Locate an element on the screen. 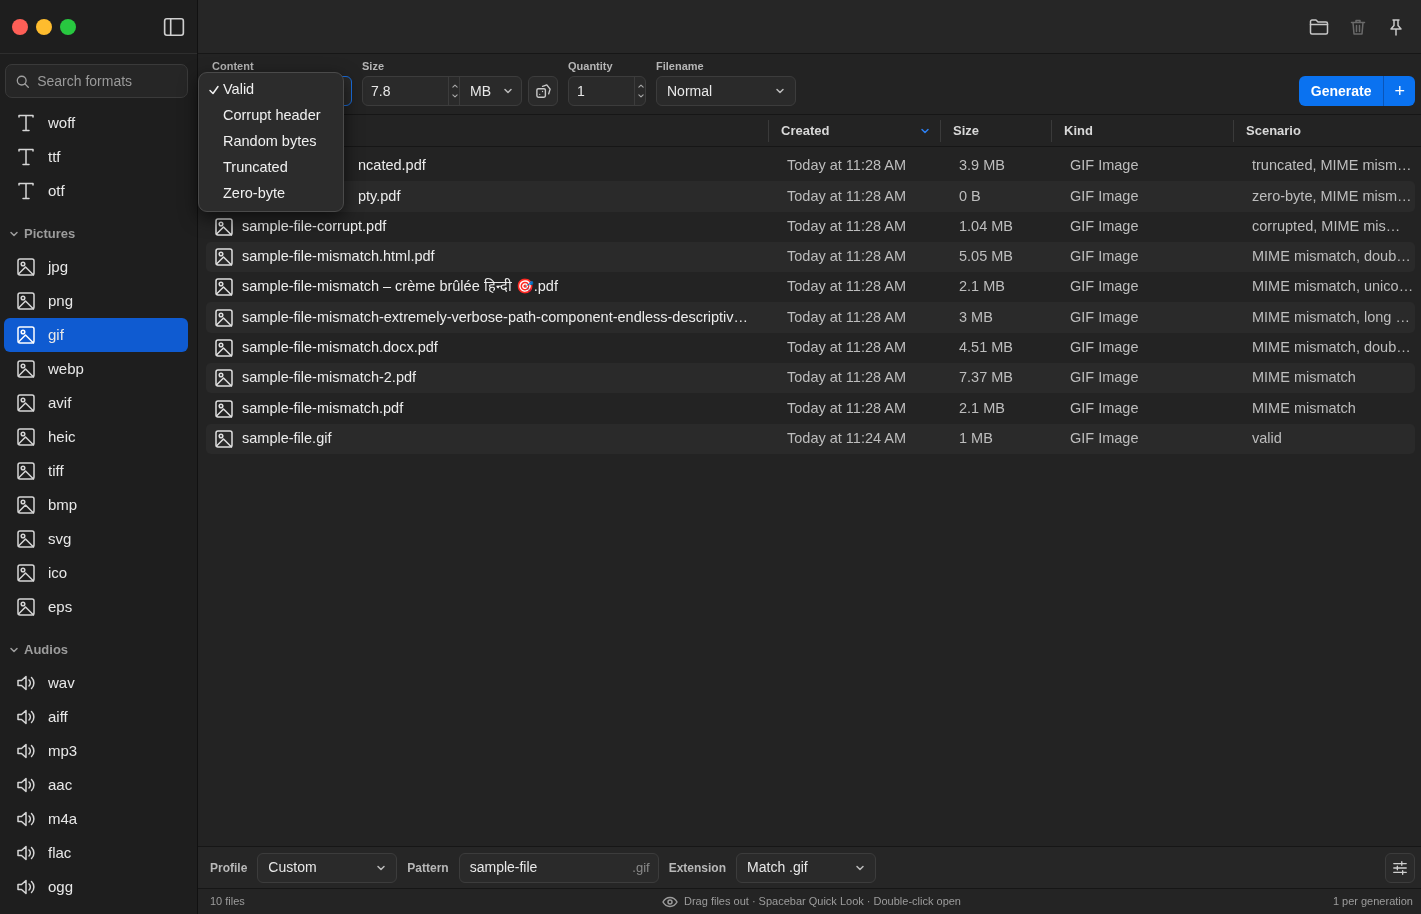 The height and width of the screenshot is (914, 1421). sidebar-item: eps is located at coordinates (96, 607).